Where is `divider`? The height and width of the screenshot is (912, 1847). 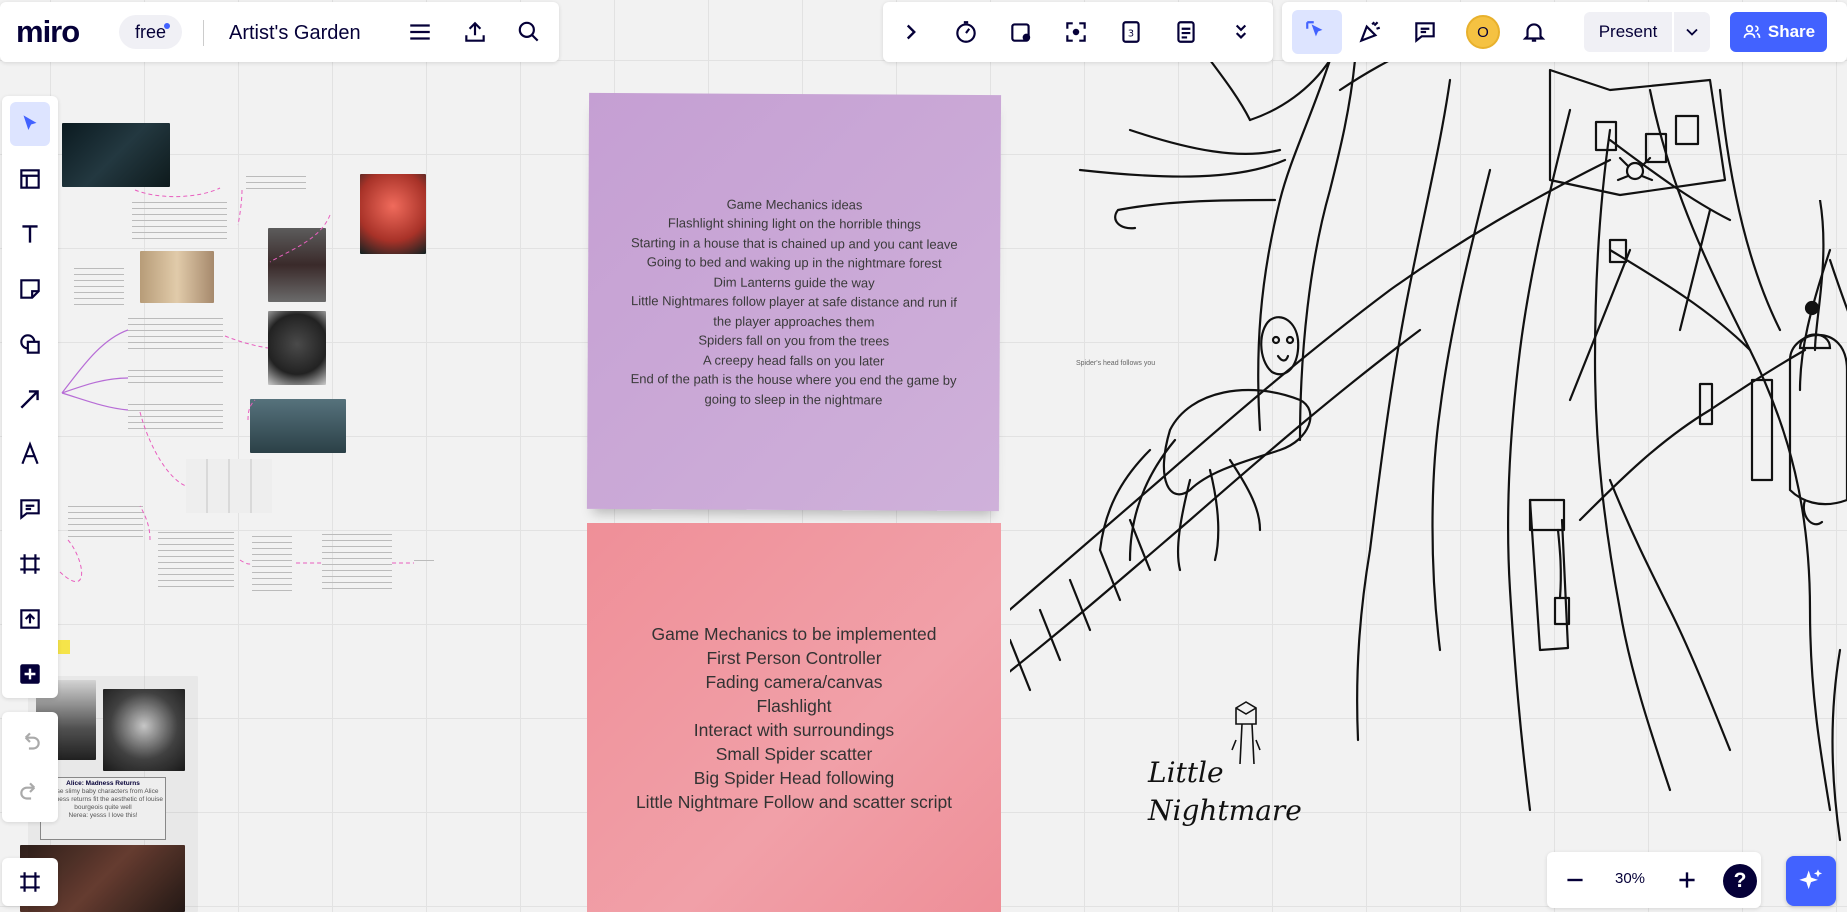
divider is located at coordinates (203, 33).